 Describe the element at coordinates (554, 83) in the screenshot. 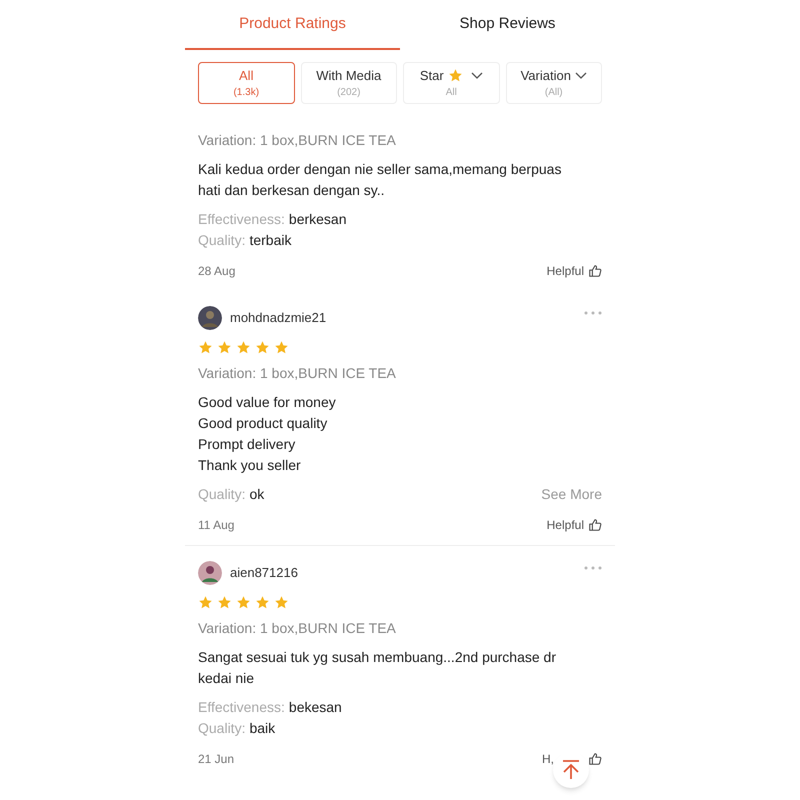

I see `filter-chip: Variation (All)` at that location.